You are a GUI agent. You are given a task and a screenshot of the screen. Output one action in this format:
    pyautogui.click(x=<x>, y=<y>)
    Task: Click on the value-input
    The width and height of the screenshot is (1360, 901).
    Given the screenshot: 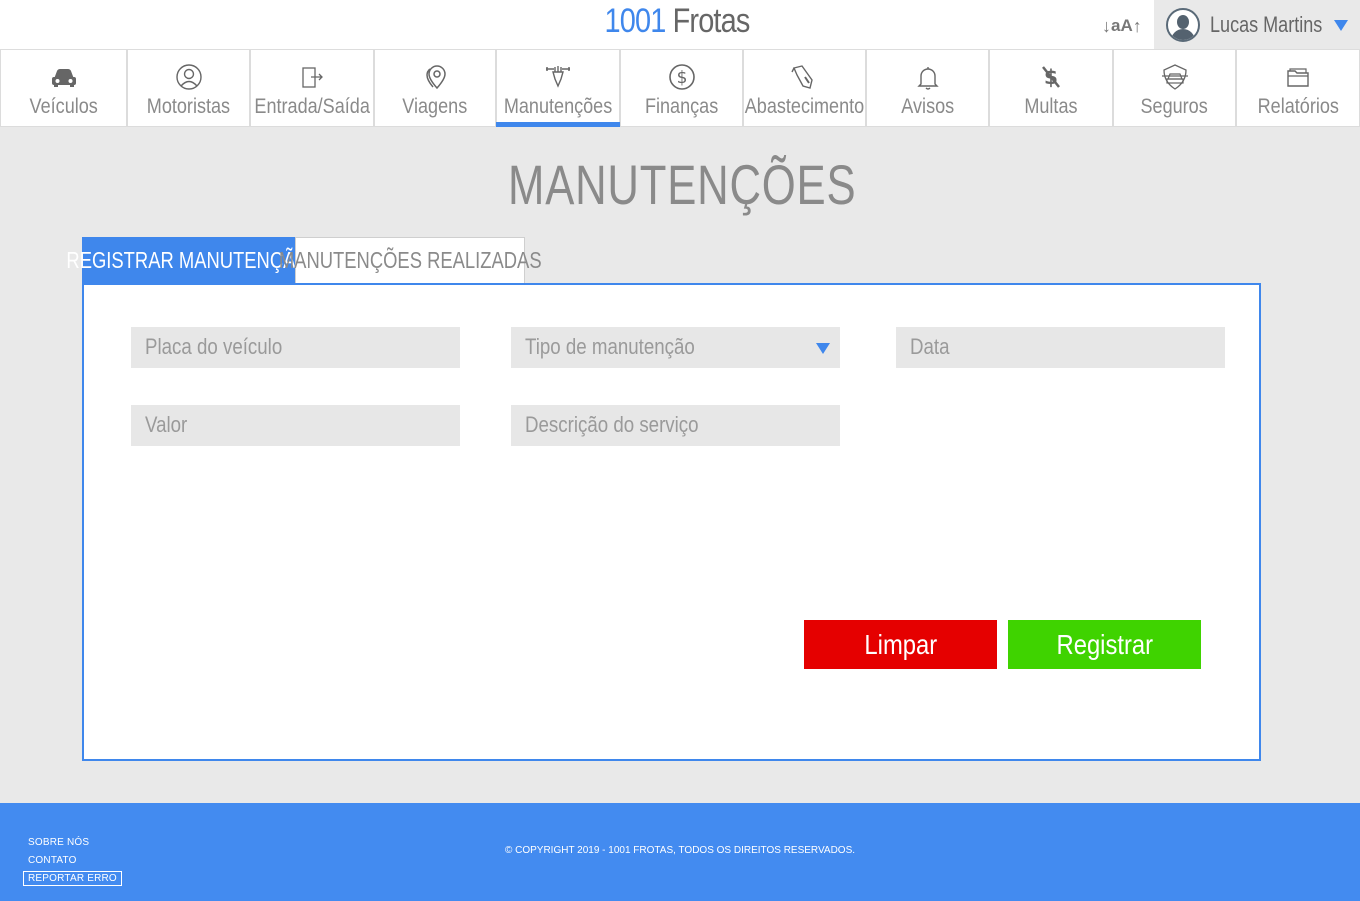 What is the action you would take?
    pyautogui.click(x=295, y=425)
    